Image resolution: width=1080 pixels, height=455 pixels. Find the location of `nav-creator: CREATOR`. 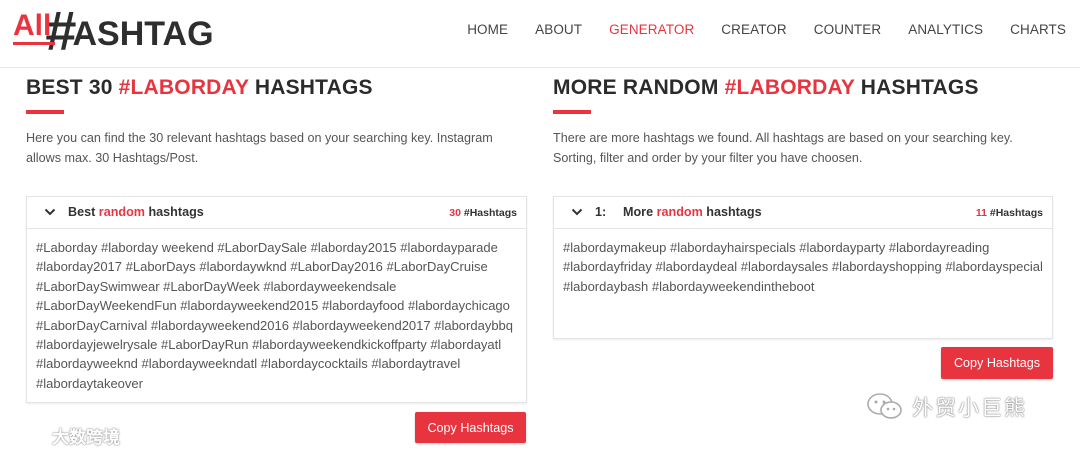

nav-creator: CREATOR is located at coordinates (753, 29).